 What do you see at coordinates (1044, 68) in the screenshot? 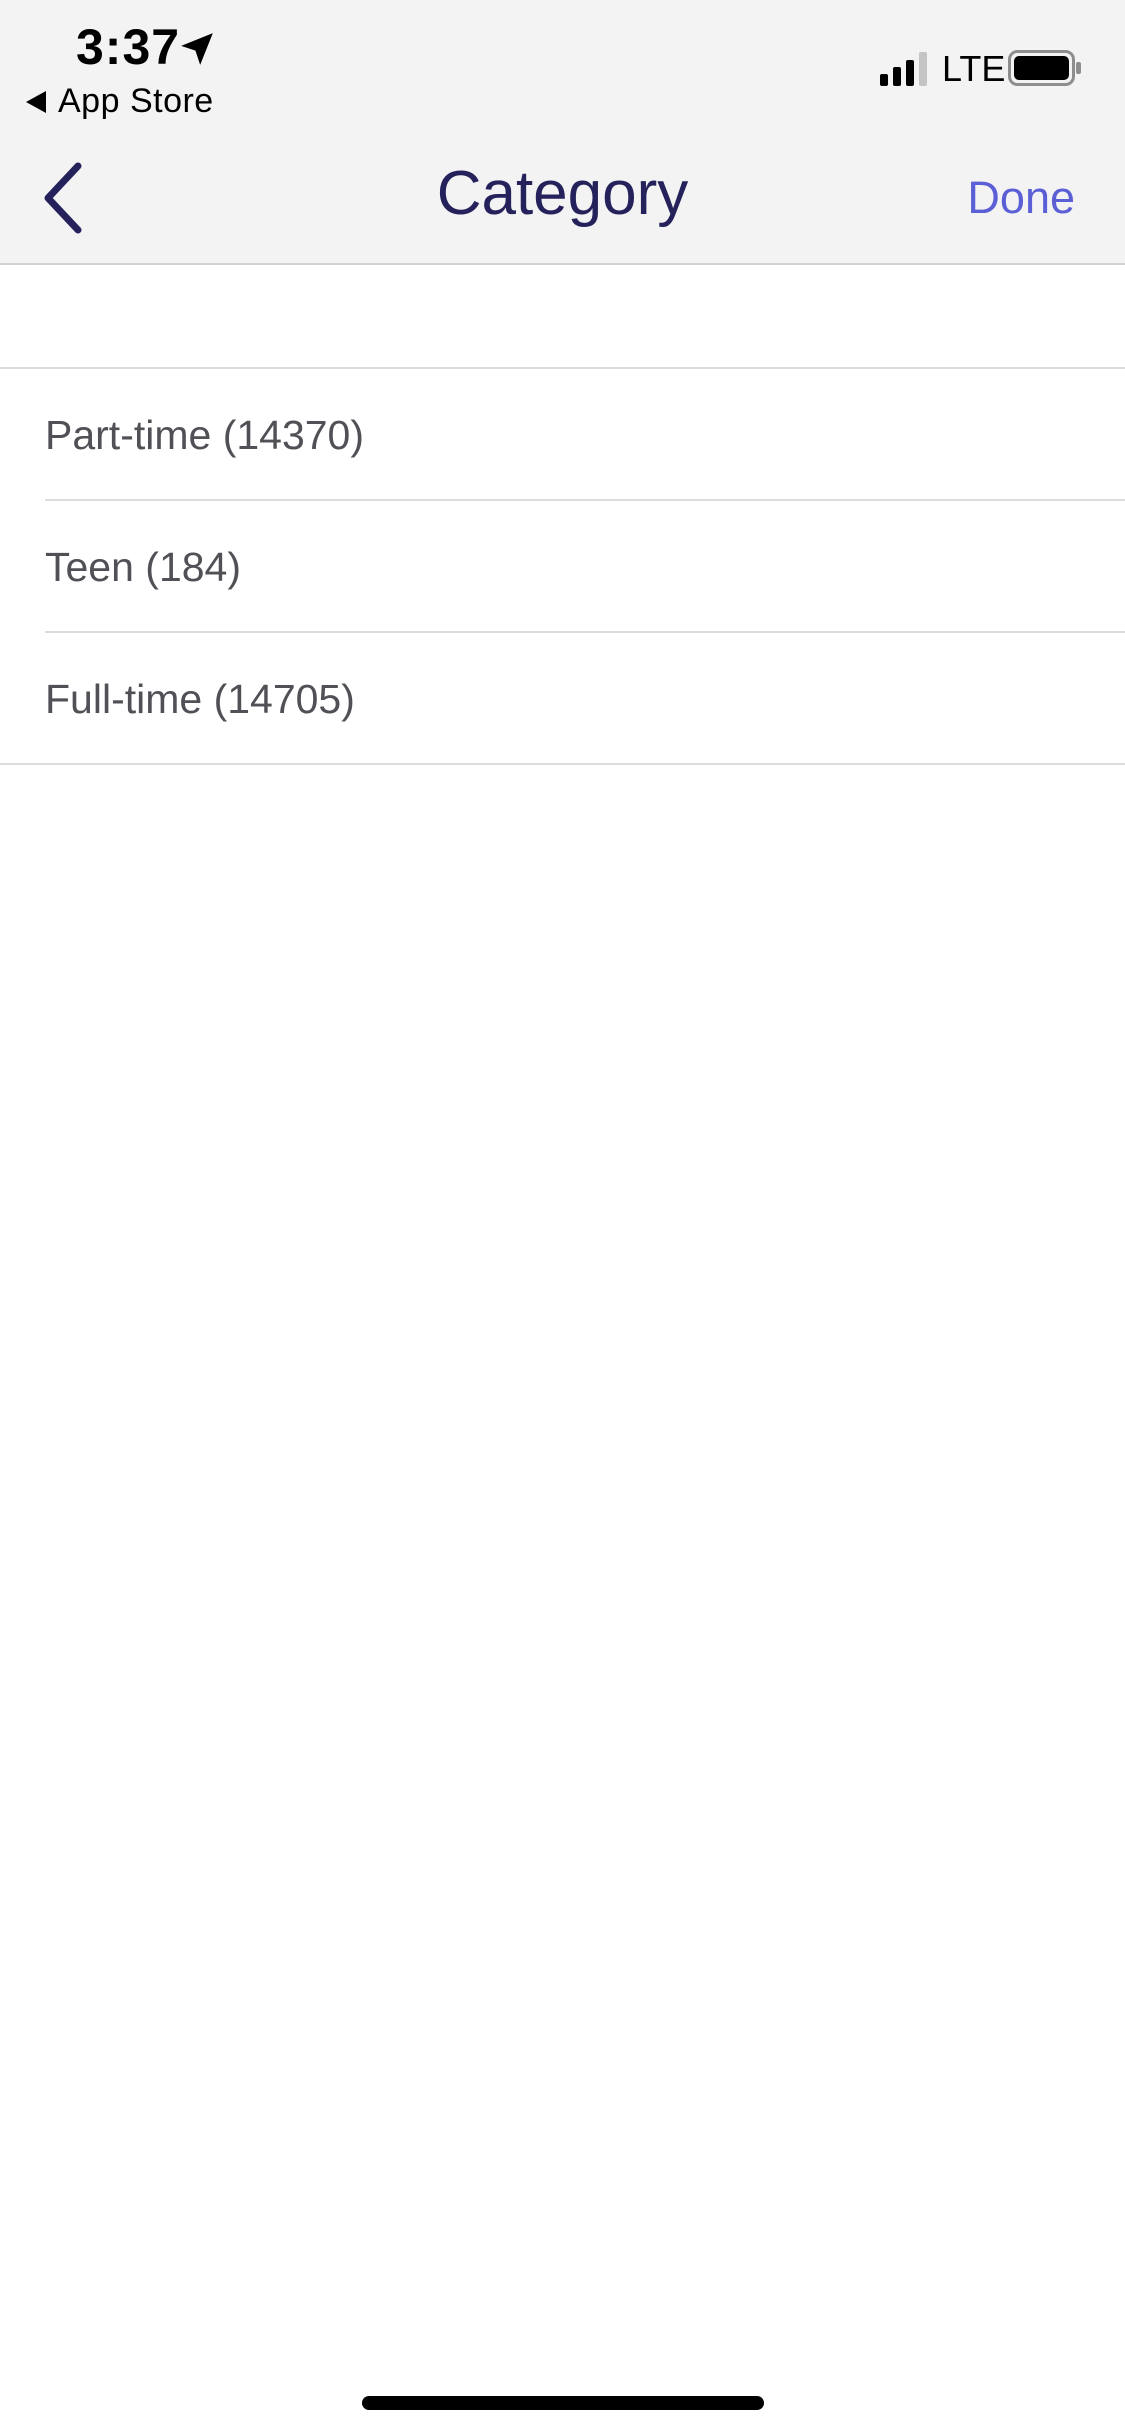
I see `battery-icon` at bounding box center [1044, 68].